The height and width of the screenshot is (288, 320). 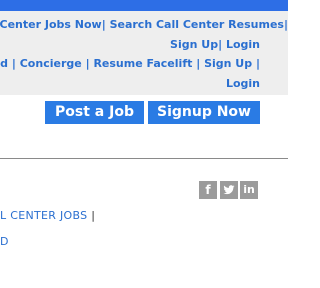 I want to click on footer-row-1: L CENTER JOBS |, so click(x=47, y=215).